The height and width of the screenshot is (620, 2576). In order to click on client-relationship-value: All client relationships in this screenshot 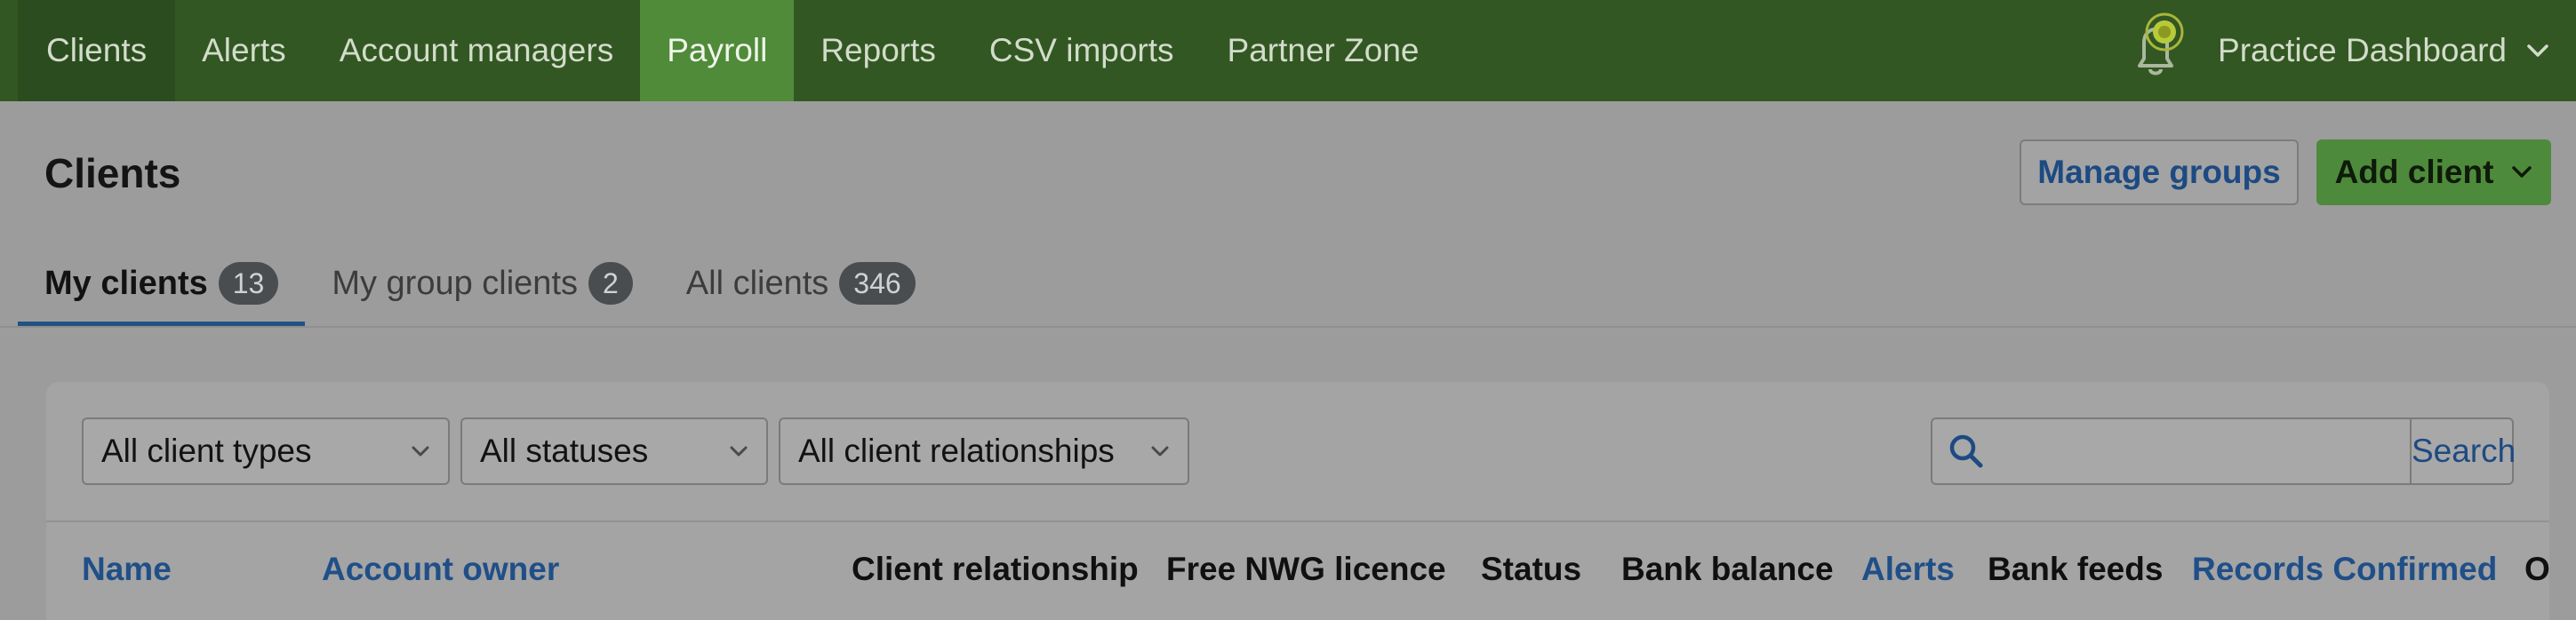, I will do `click(956, 451)`.